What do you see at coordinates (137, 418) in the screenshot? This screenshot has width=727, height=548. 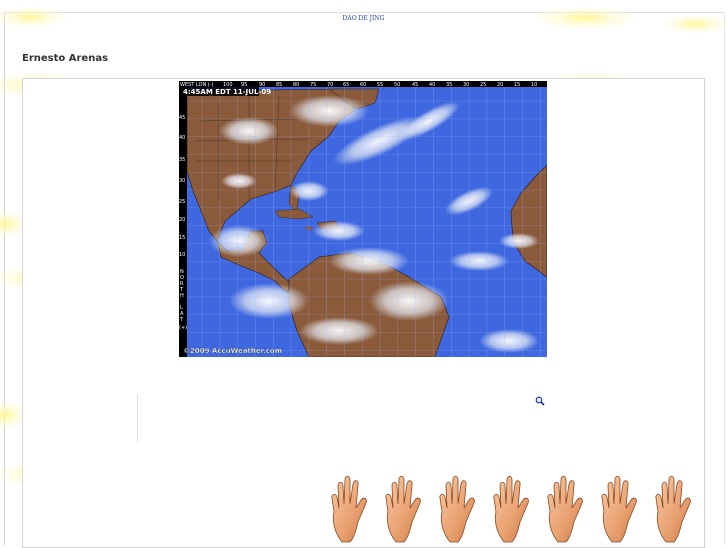 I see `column-divider` at bounding box center [137, 418].